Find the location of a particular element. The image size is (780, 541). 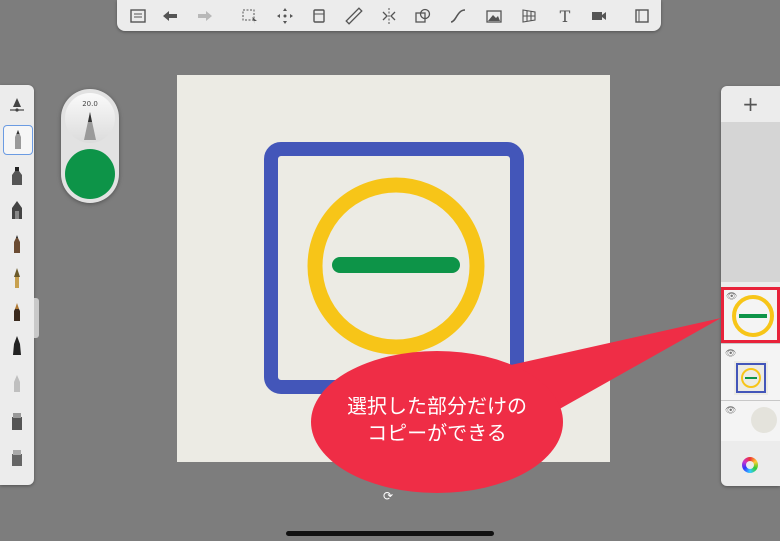

callout-line-2: コピーができる is located at coordinates (437, 433).